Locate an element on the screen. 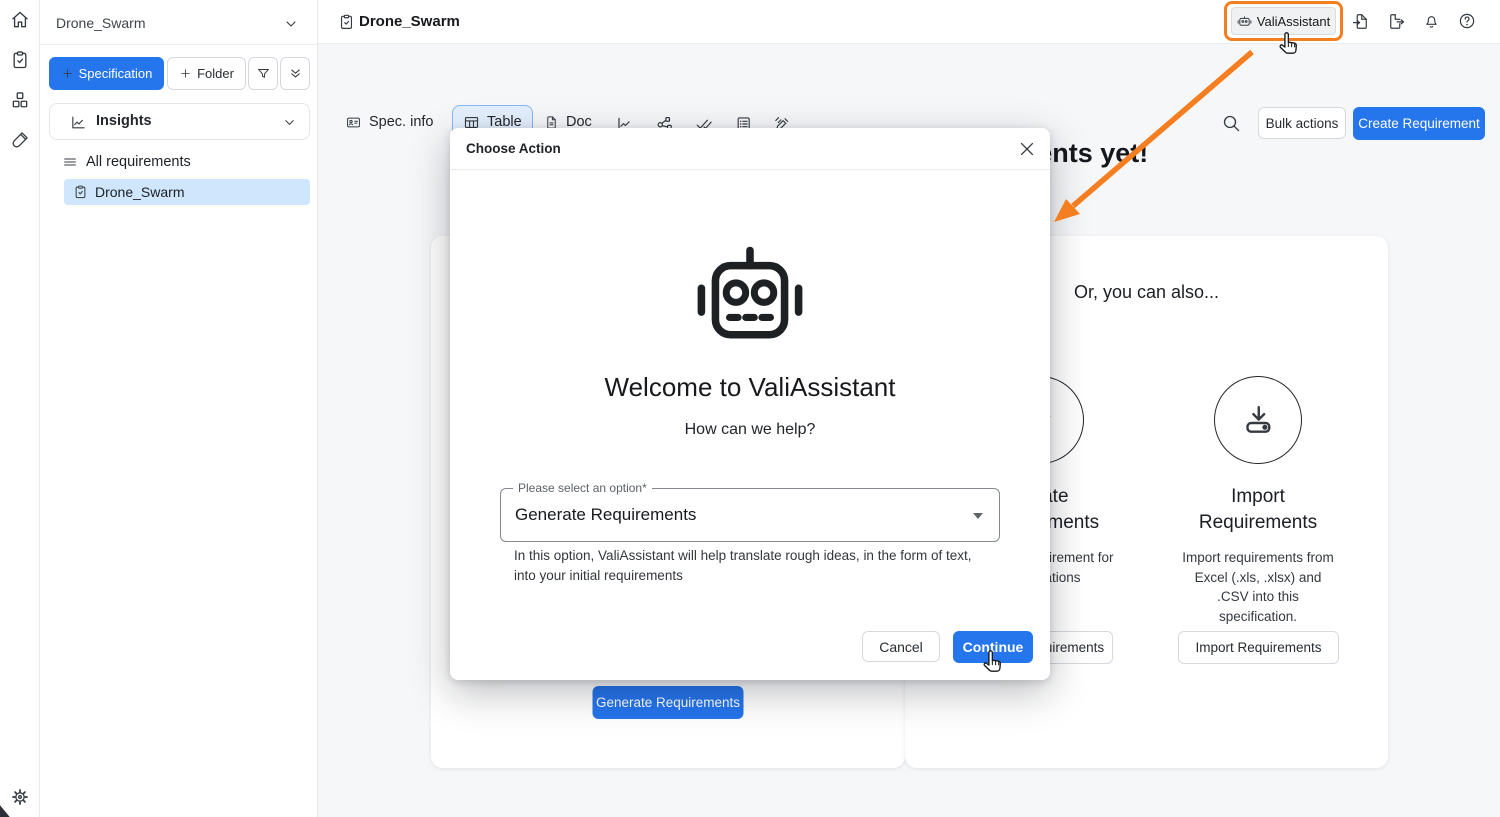 Image resolution: width=1500 pixels, height=817 pixels. annotation-highlight-box: ValiAssistant is located at coordinates (1283, 21).